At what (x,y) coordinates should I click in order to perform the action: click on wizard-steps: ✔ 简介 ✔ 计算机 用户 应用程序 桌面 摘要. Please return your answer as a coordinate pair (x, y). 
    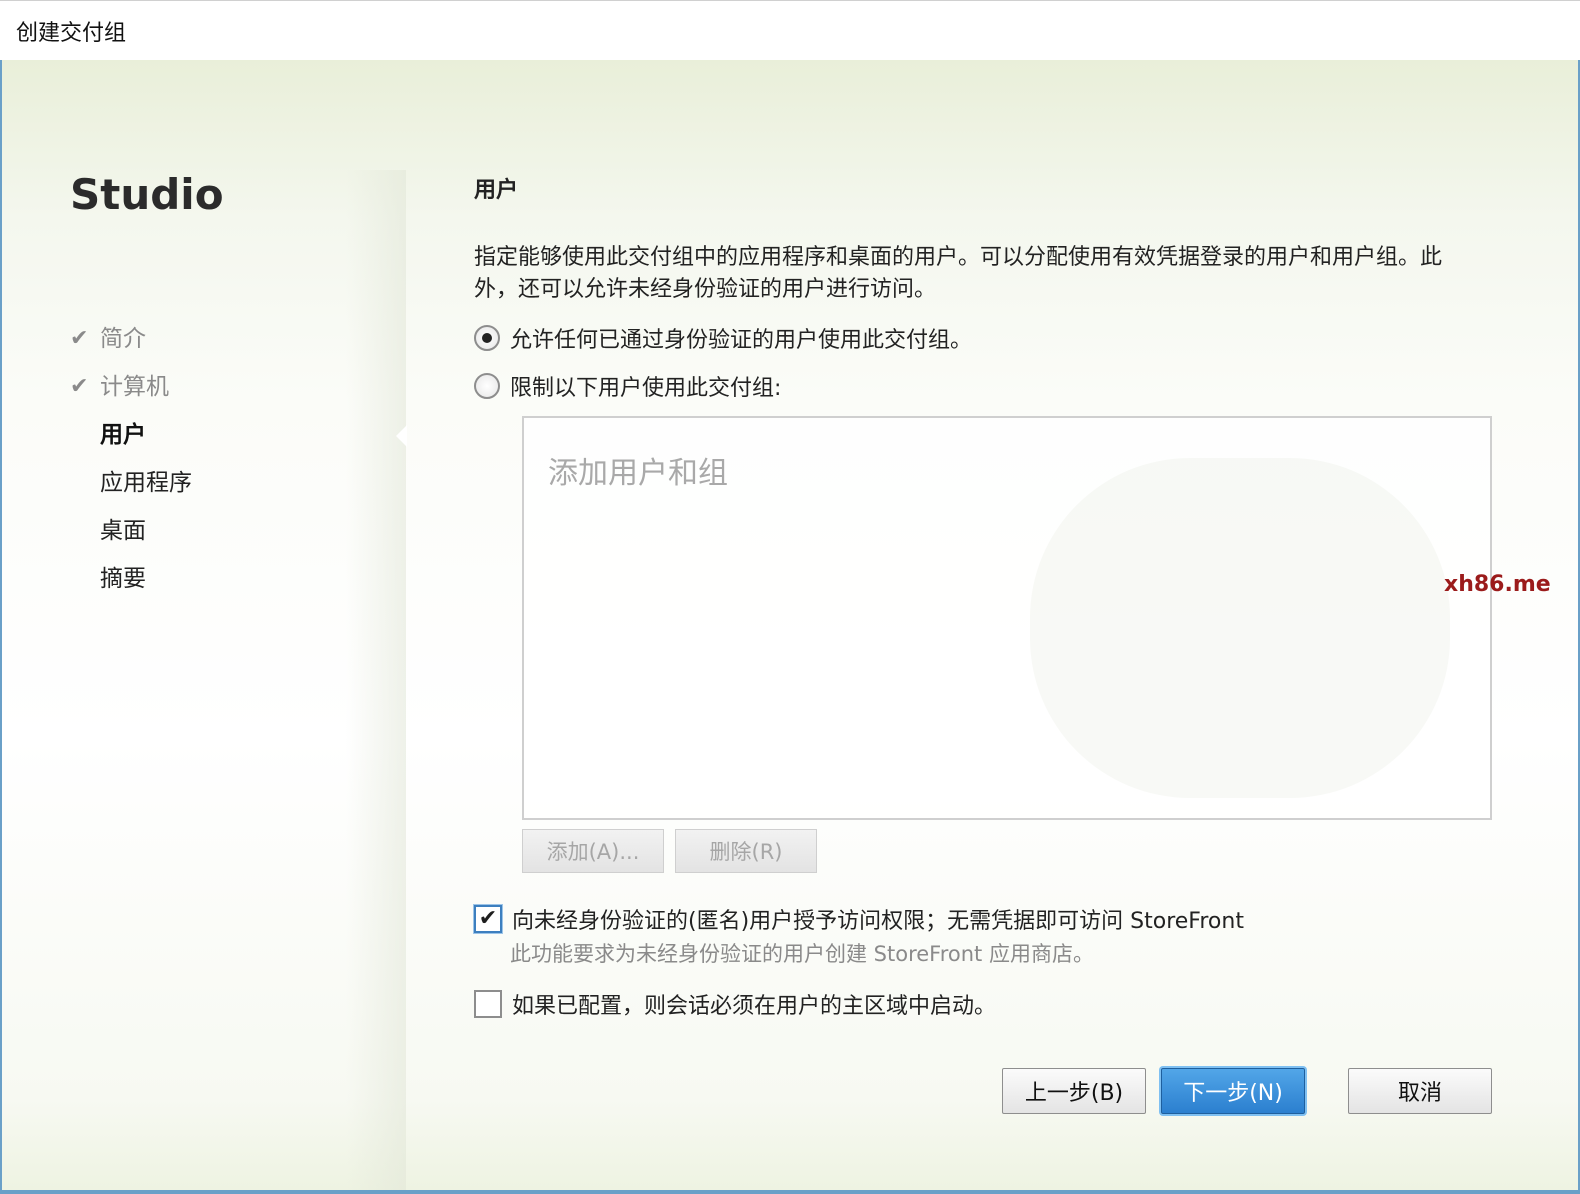
    Looking at the image, I should click on (131, 466).